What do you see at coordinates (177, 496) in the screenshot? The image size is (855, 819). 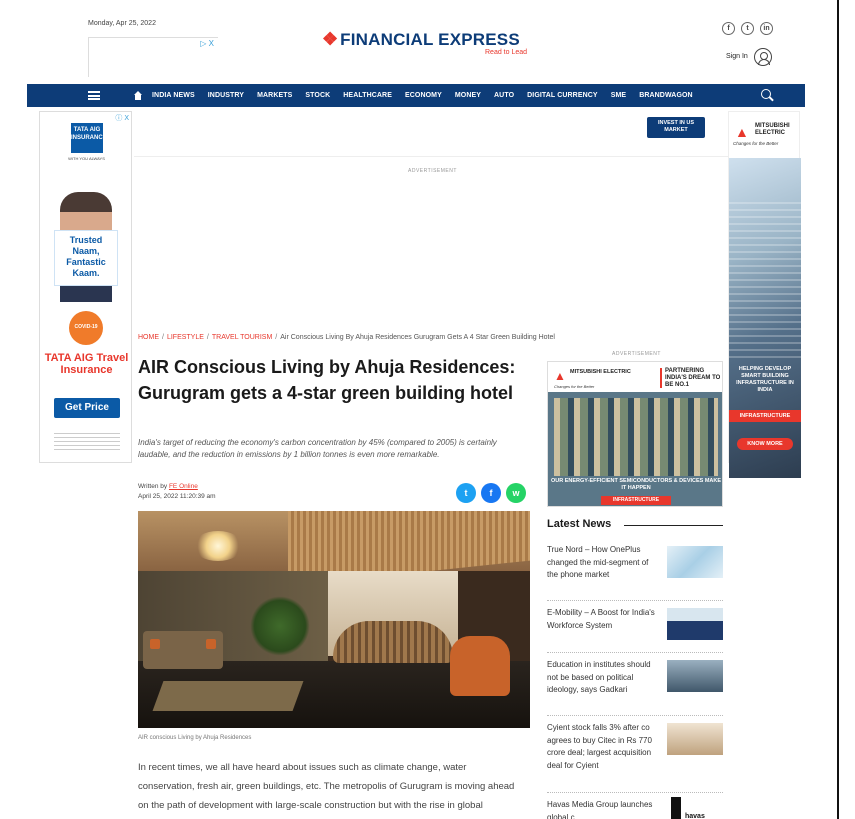 I see `publish-date: April 25, 2022 11:20:39 am` at bounding box center [177, 496].